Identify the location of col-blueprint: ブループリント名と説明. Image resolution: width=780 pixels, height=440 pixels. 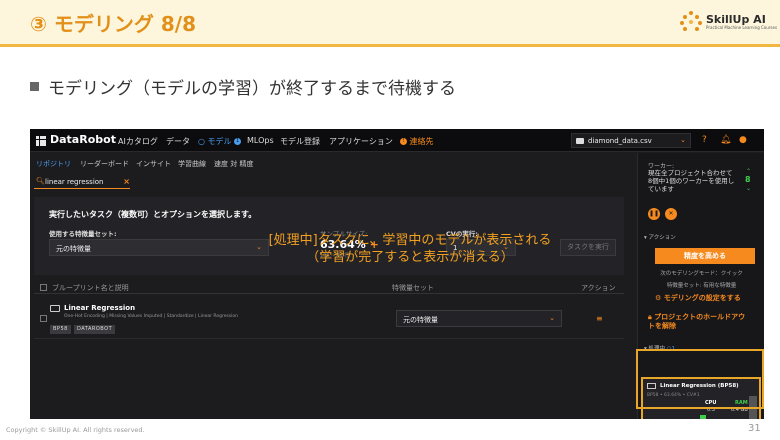
(90, 288).